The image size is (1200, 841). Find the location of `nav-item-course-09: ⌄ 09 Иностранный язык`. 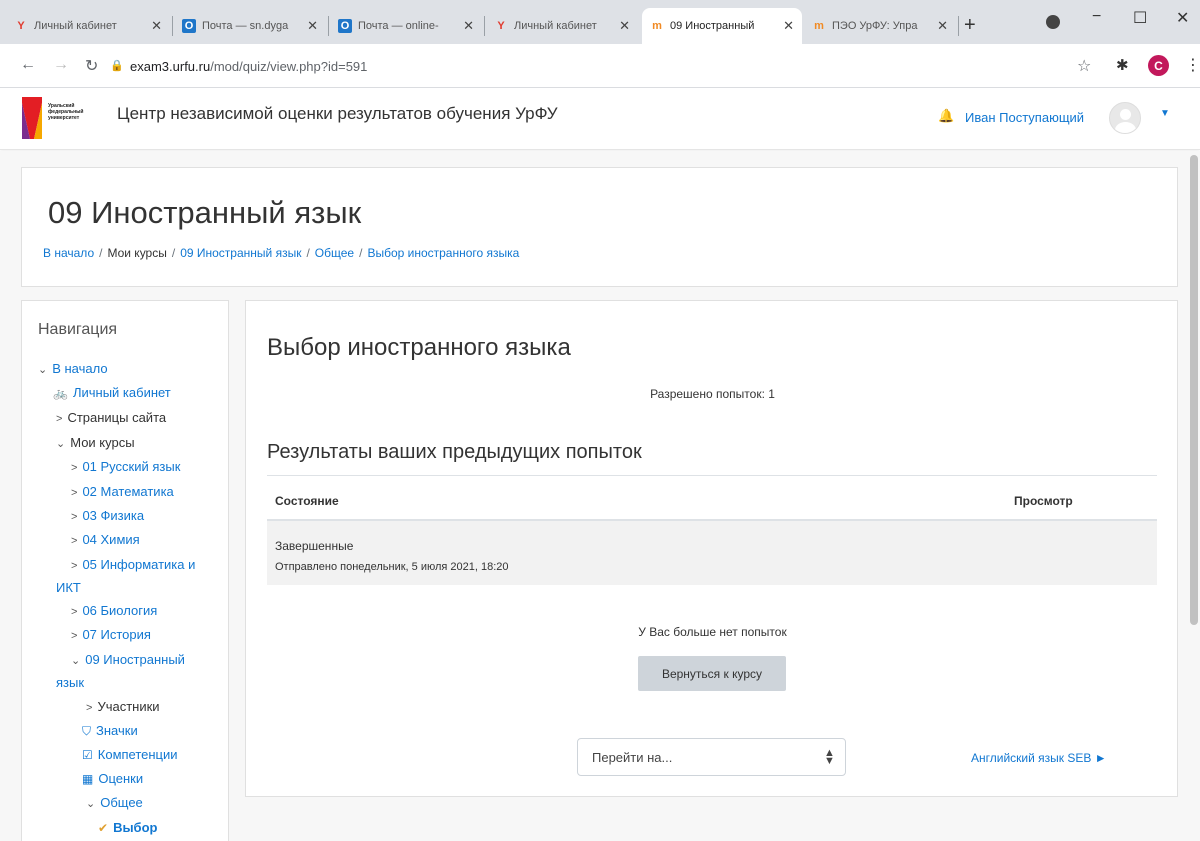

nav-item-course-09: ⌄ 09 Иностранный язык is located at coordinates (136, 671).